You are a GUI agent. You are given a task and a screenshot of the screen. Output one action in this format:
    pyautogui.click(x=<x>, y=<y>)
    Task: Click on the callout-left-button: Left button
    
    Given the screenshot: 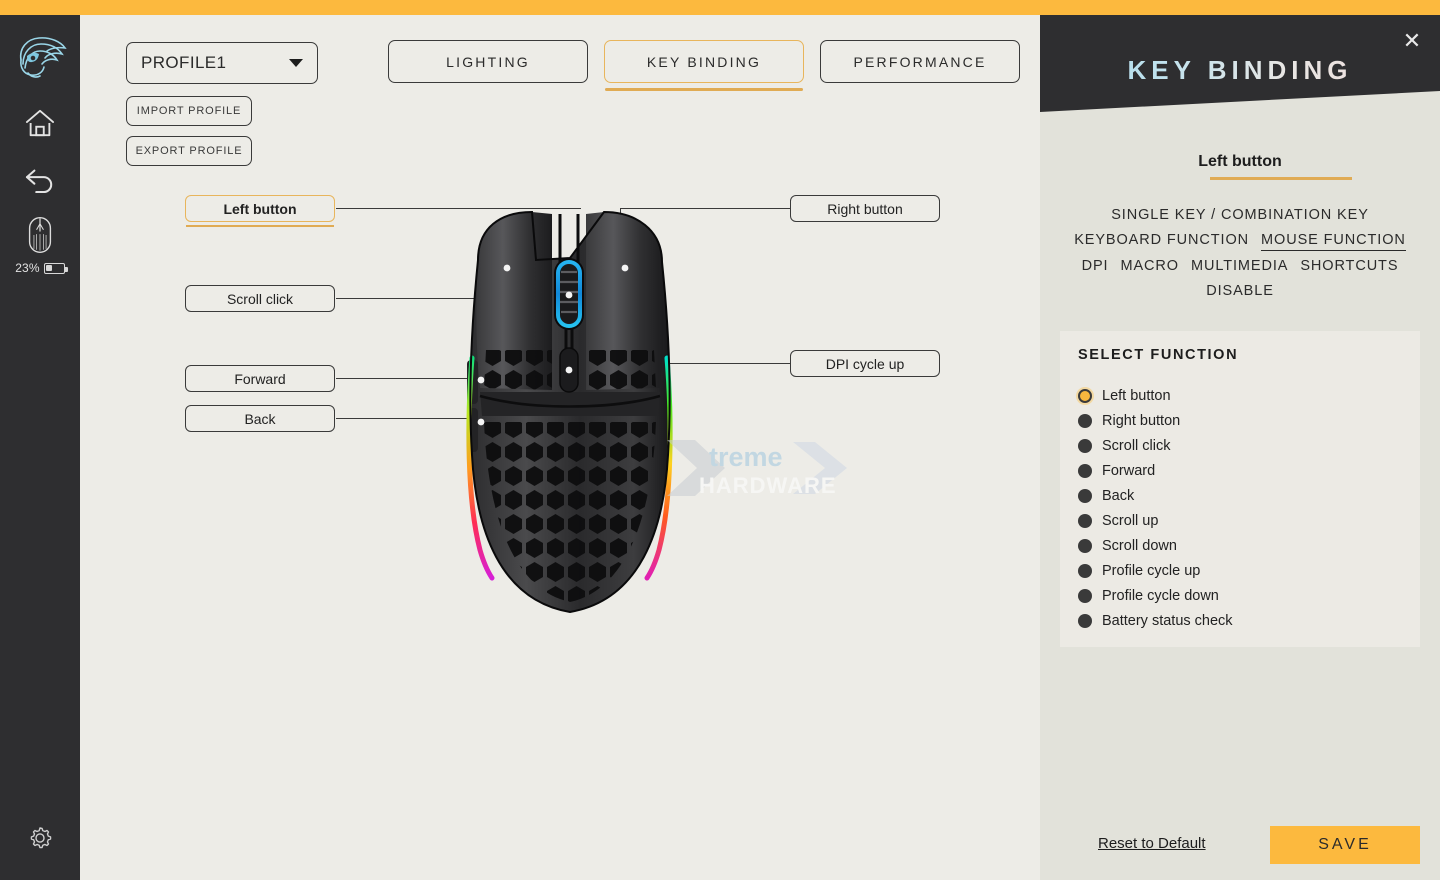 What is the action you would take?
    pyautogui.click(x=260, y=211)
    